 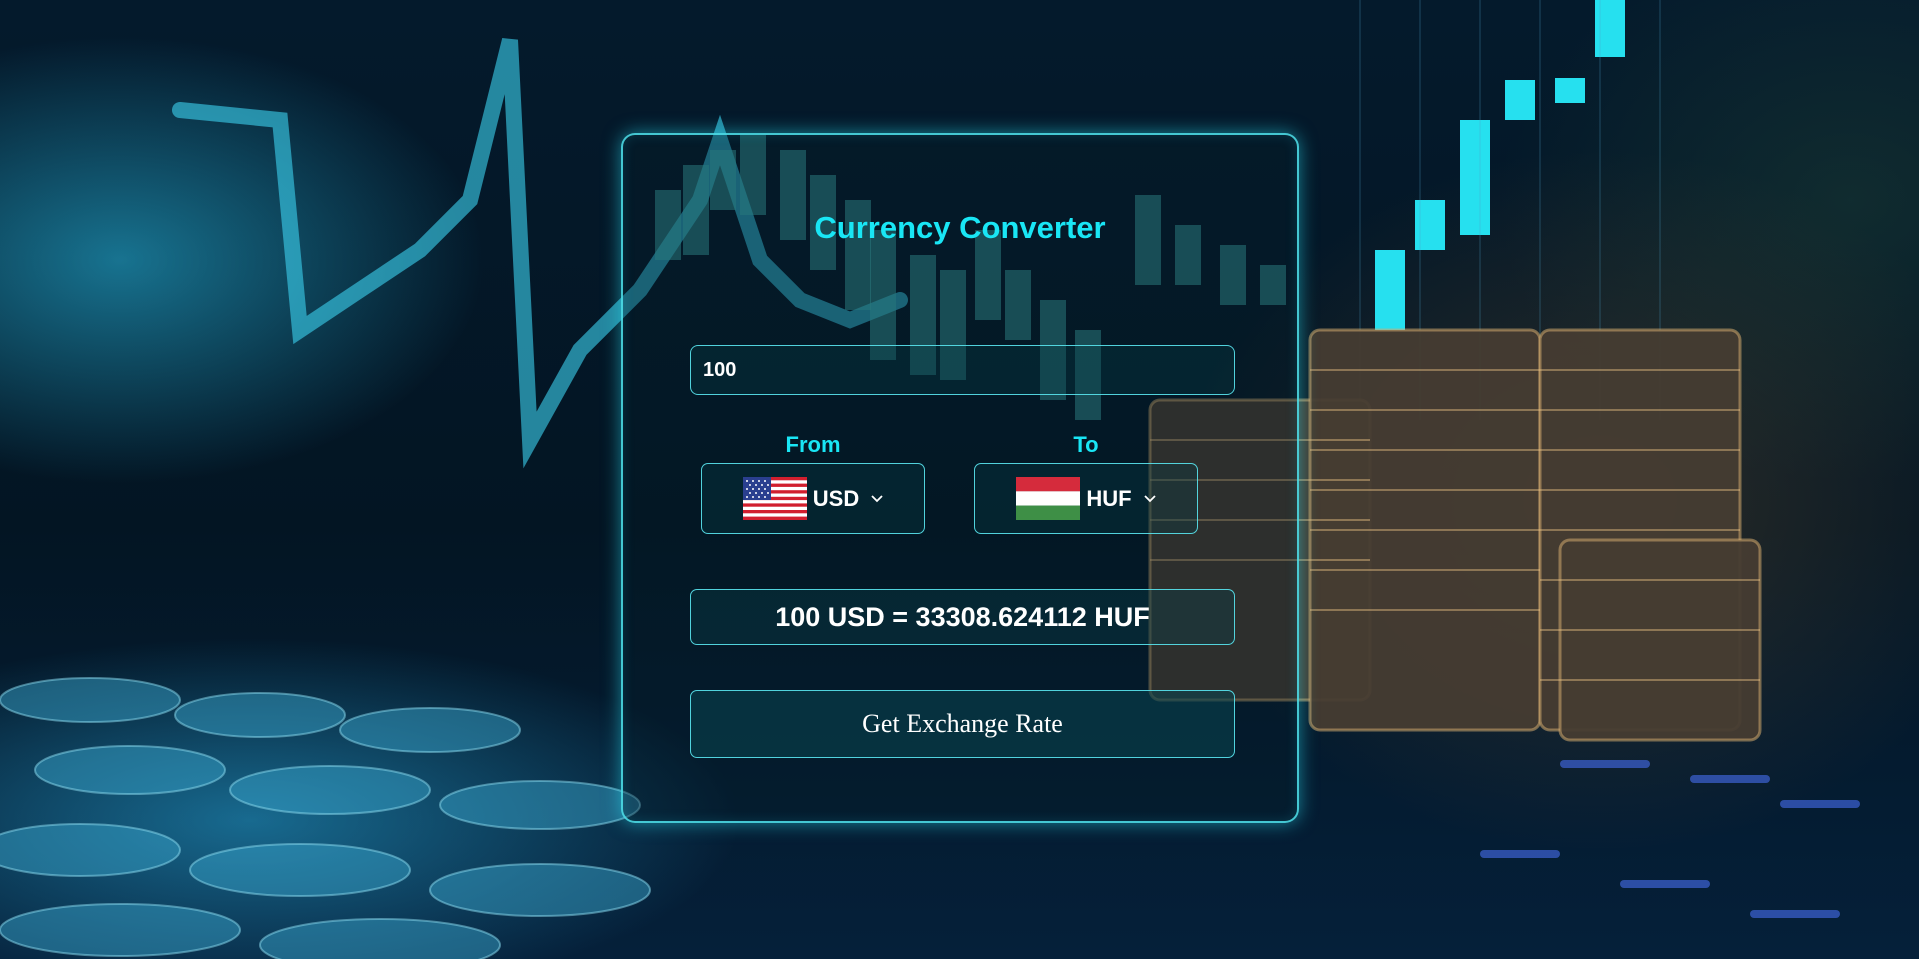 What do you see at coordinates (836, 498) in the screenshot?
I see `from-currency-code: USD` at bounding box center [836, 498].